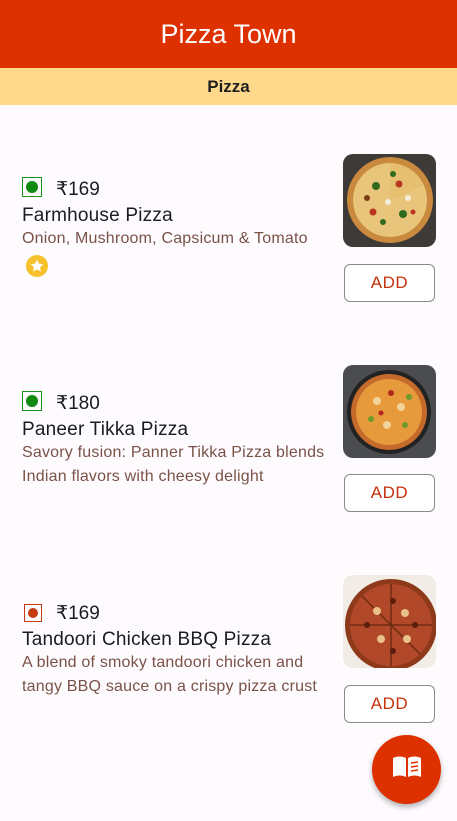  Describe the element at coordinates (147, 639) in the screenshot. I see `item-name: Tandoori Chicken BBQ Pizza` at that location.